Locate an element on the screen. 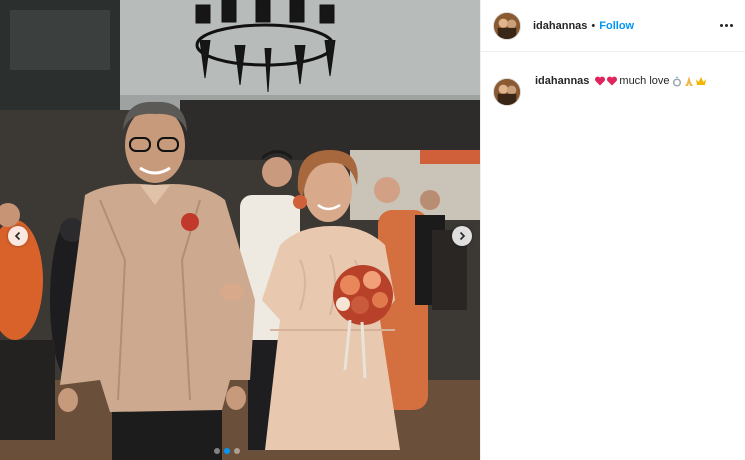 Image resolution: width=745 pixels, height=460 pixels. ring-icon is located at coordinates (677, 81).